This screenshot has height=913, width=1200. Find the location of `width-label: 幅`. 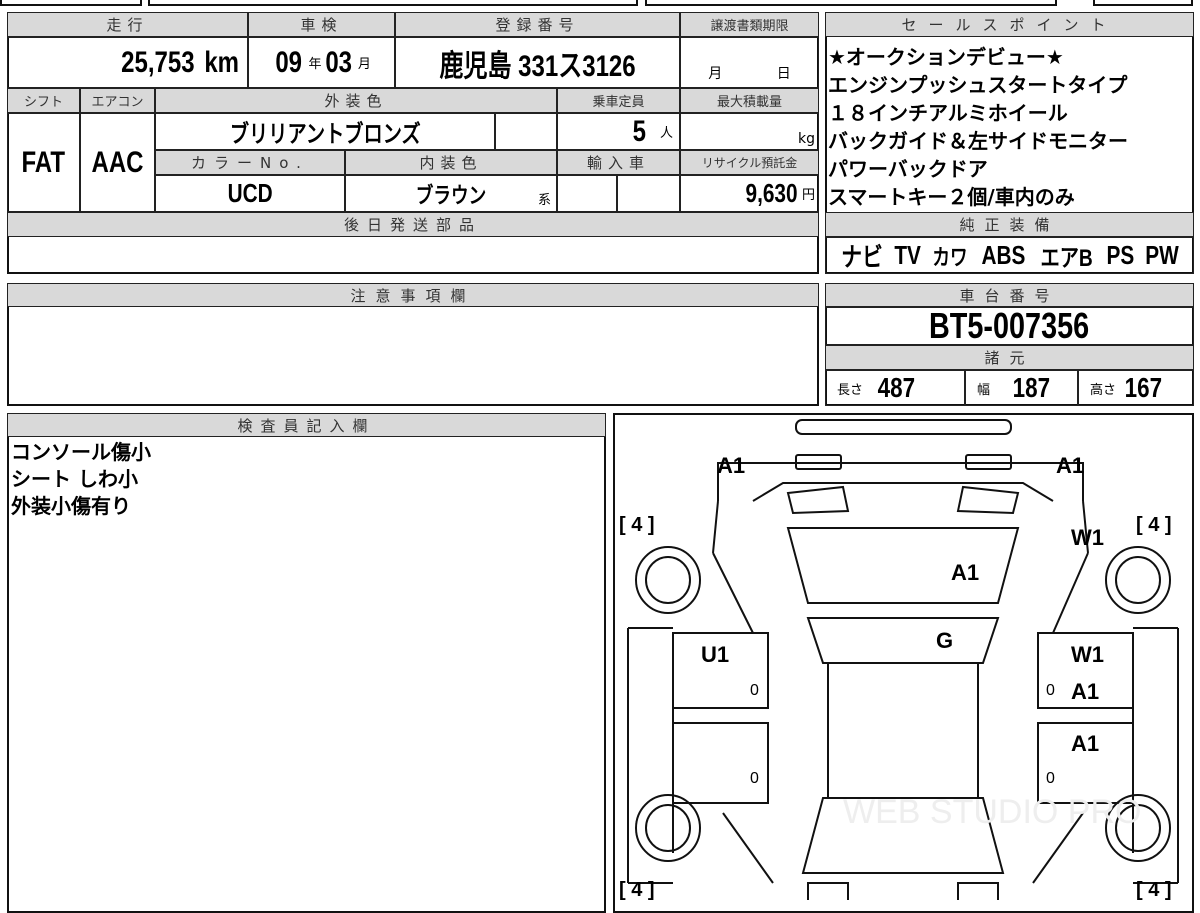

width-label: 幅 is located at coordinates (984, 390).